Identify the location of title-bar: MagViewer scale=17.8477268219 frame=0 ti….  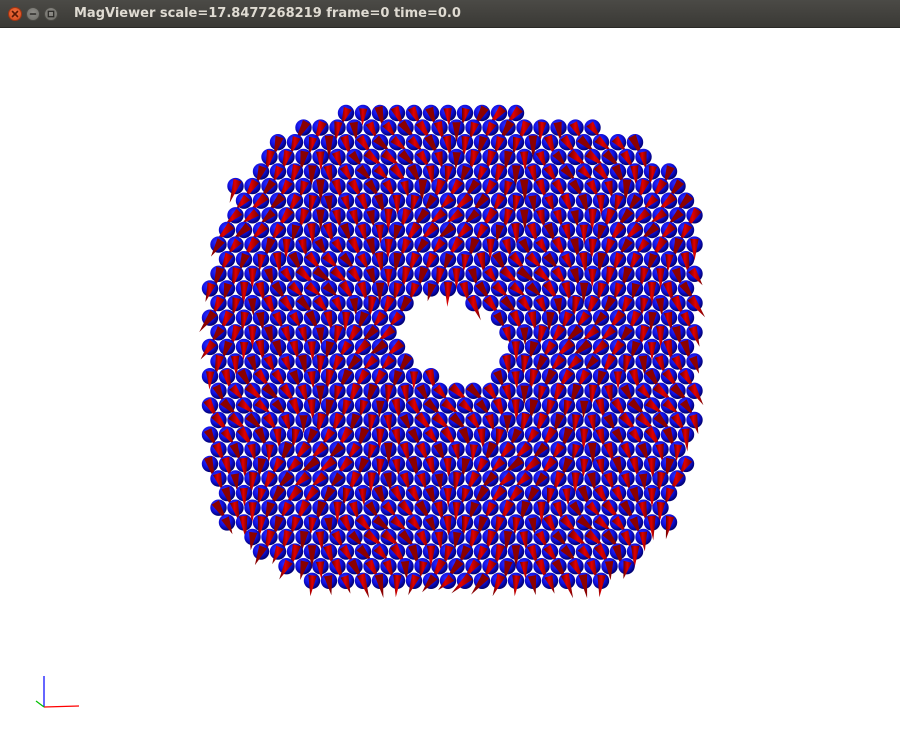
(450, 14).